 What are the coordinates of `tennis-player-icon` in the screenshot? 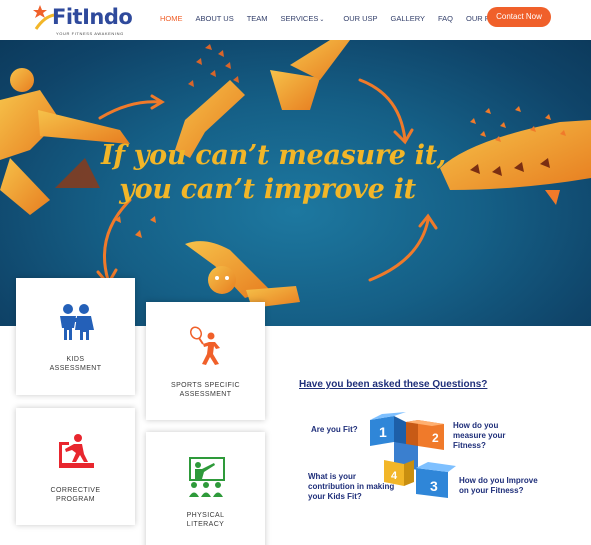 It's located at (205, 347).